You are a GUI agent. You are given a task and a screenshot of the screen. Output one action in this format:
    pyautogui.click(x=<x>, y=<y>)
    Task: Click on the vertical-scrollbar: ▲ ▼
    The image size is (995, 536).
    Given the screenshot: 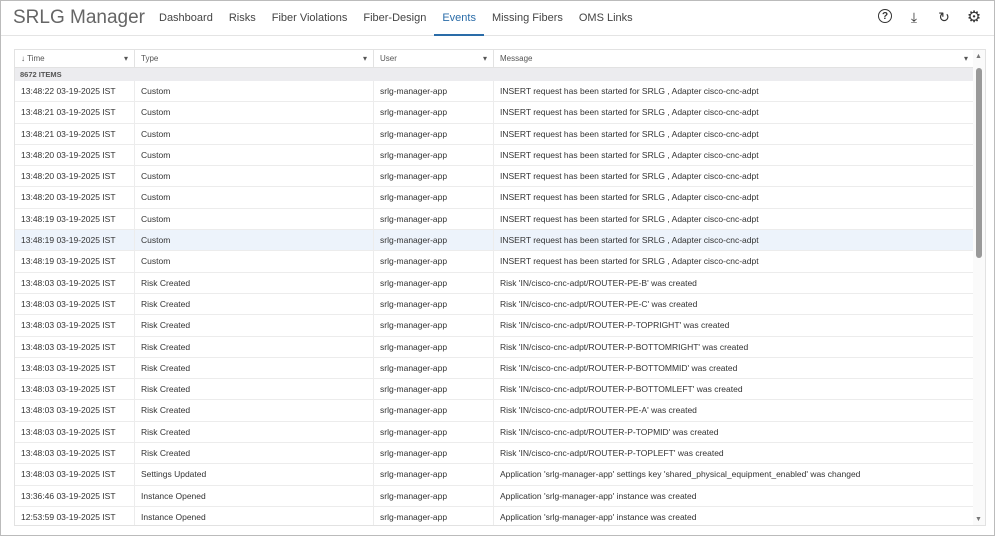 What is the action you would take?
    pyautogui.click(x=979, y=287)
    